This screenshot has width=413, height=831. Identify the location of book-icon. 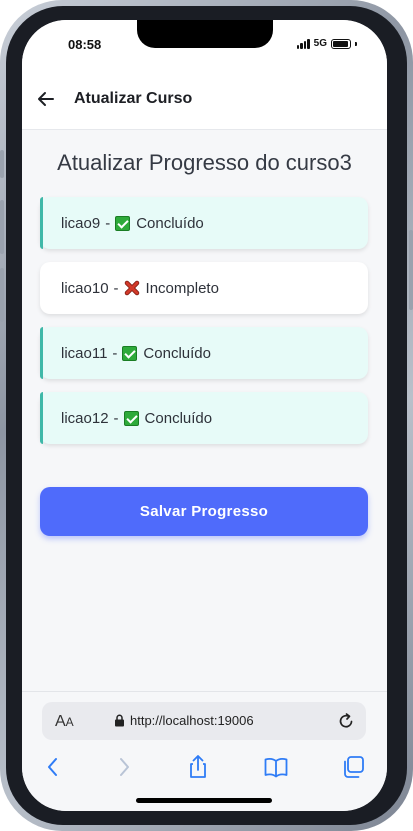
(276, 767).